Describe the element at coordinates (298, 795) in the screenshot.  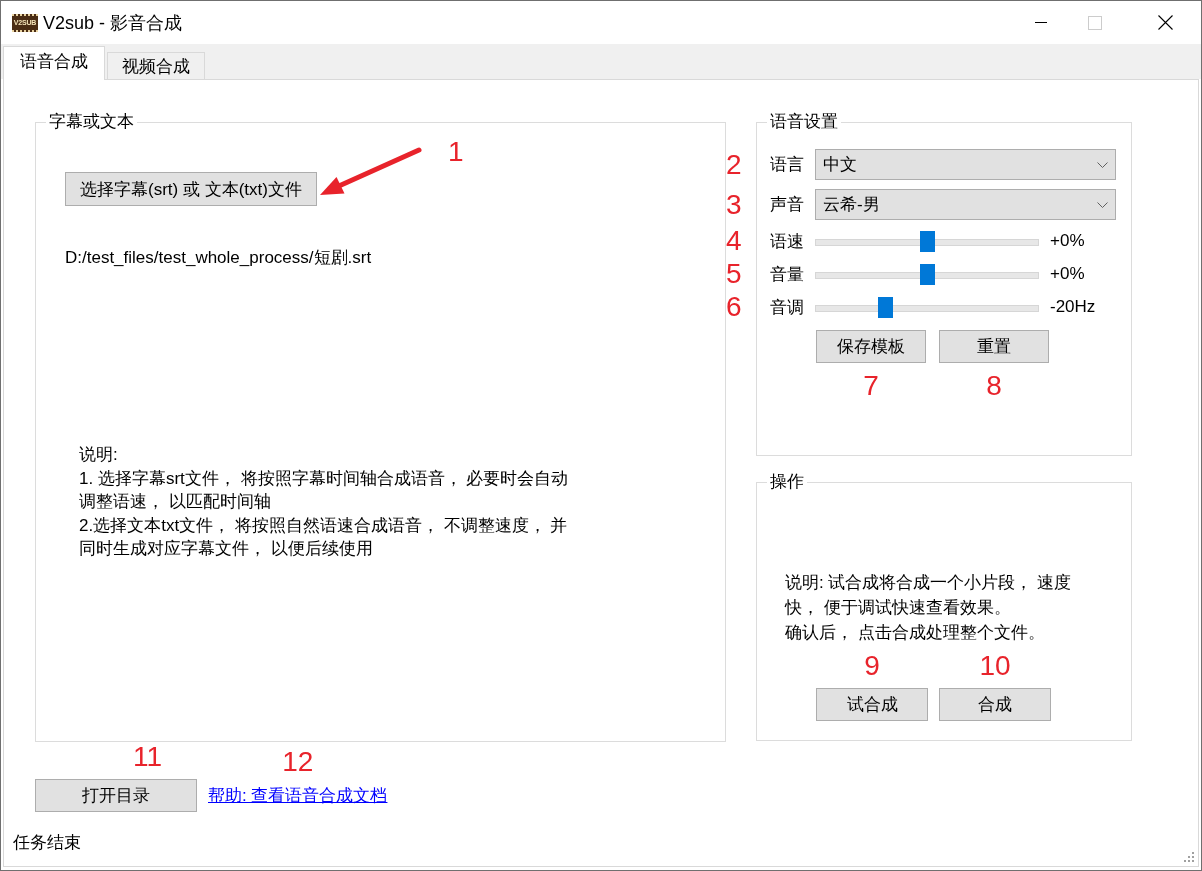
I see `help-link: 帮助: 查看语音合成文档` at that location.